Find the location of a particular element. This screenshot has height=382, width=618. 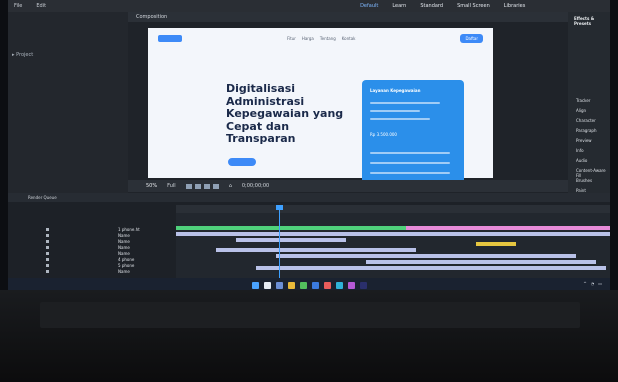

layer-row: 1 phone.ht is located at coordinates (94, 229).